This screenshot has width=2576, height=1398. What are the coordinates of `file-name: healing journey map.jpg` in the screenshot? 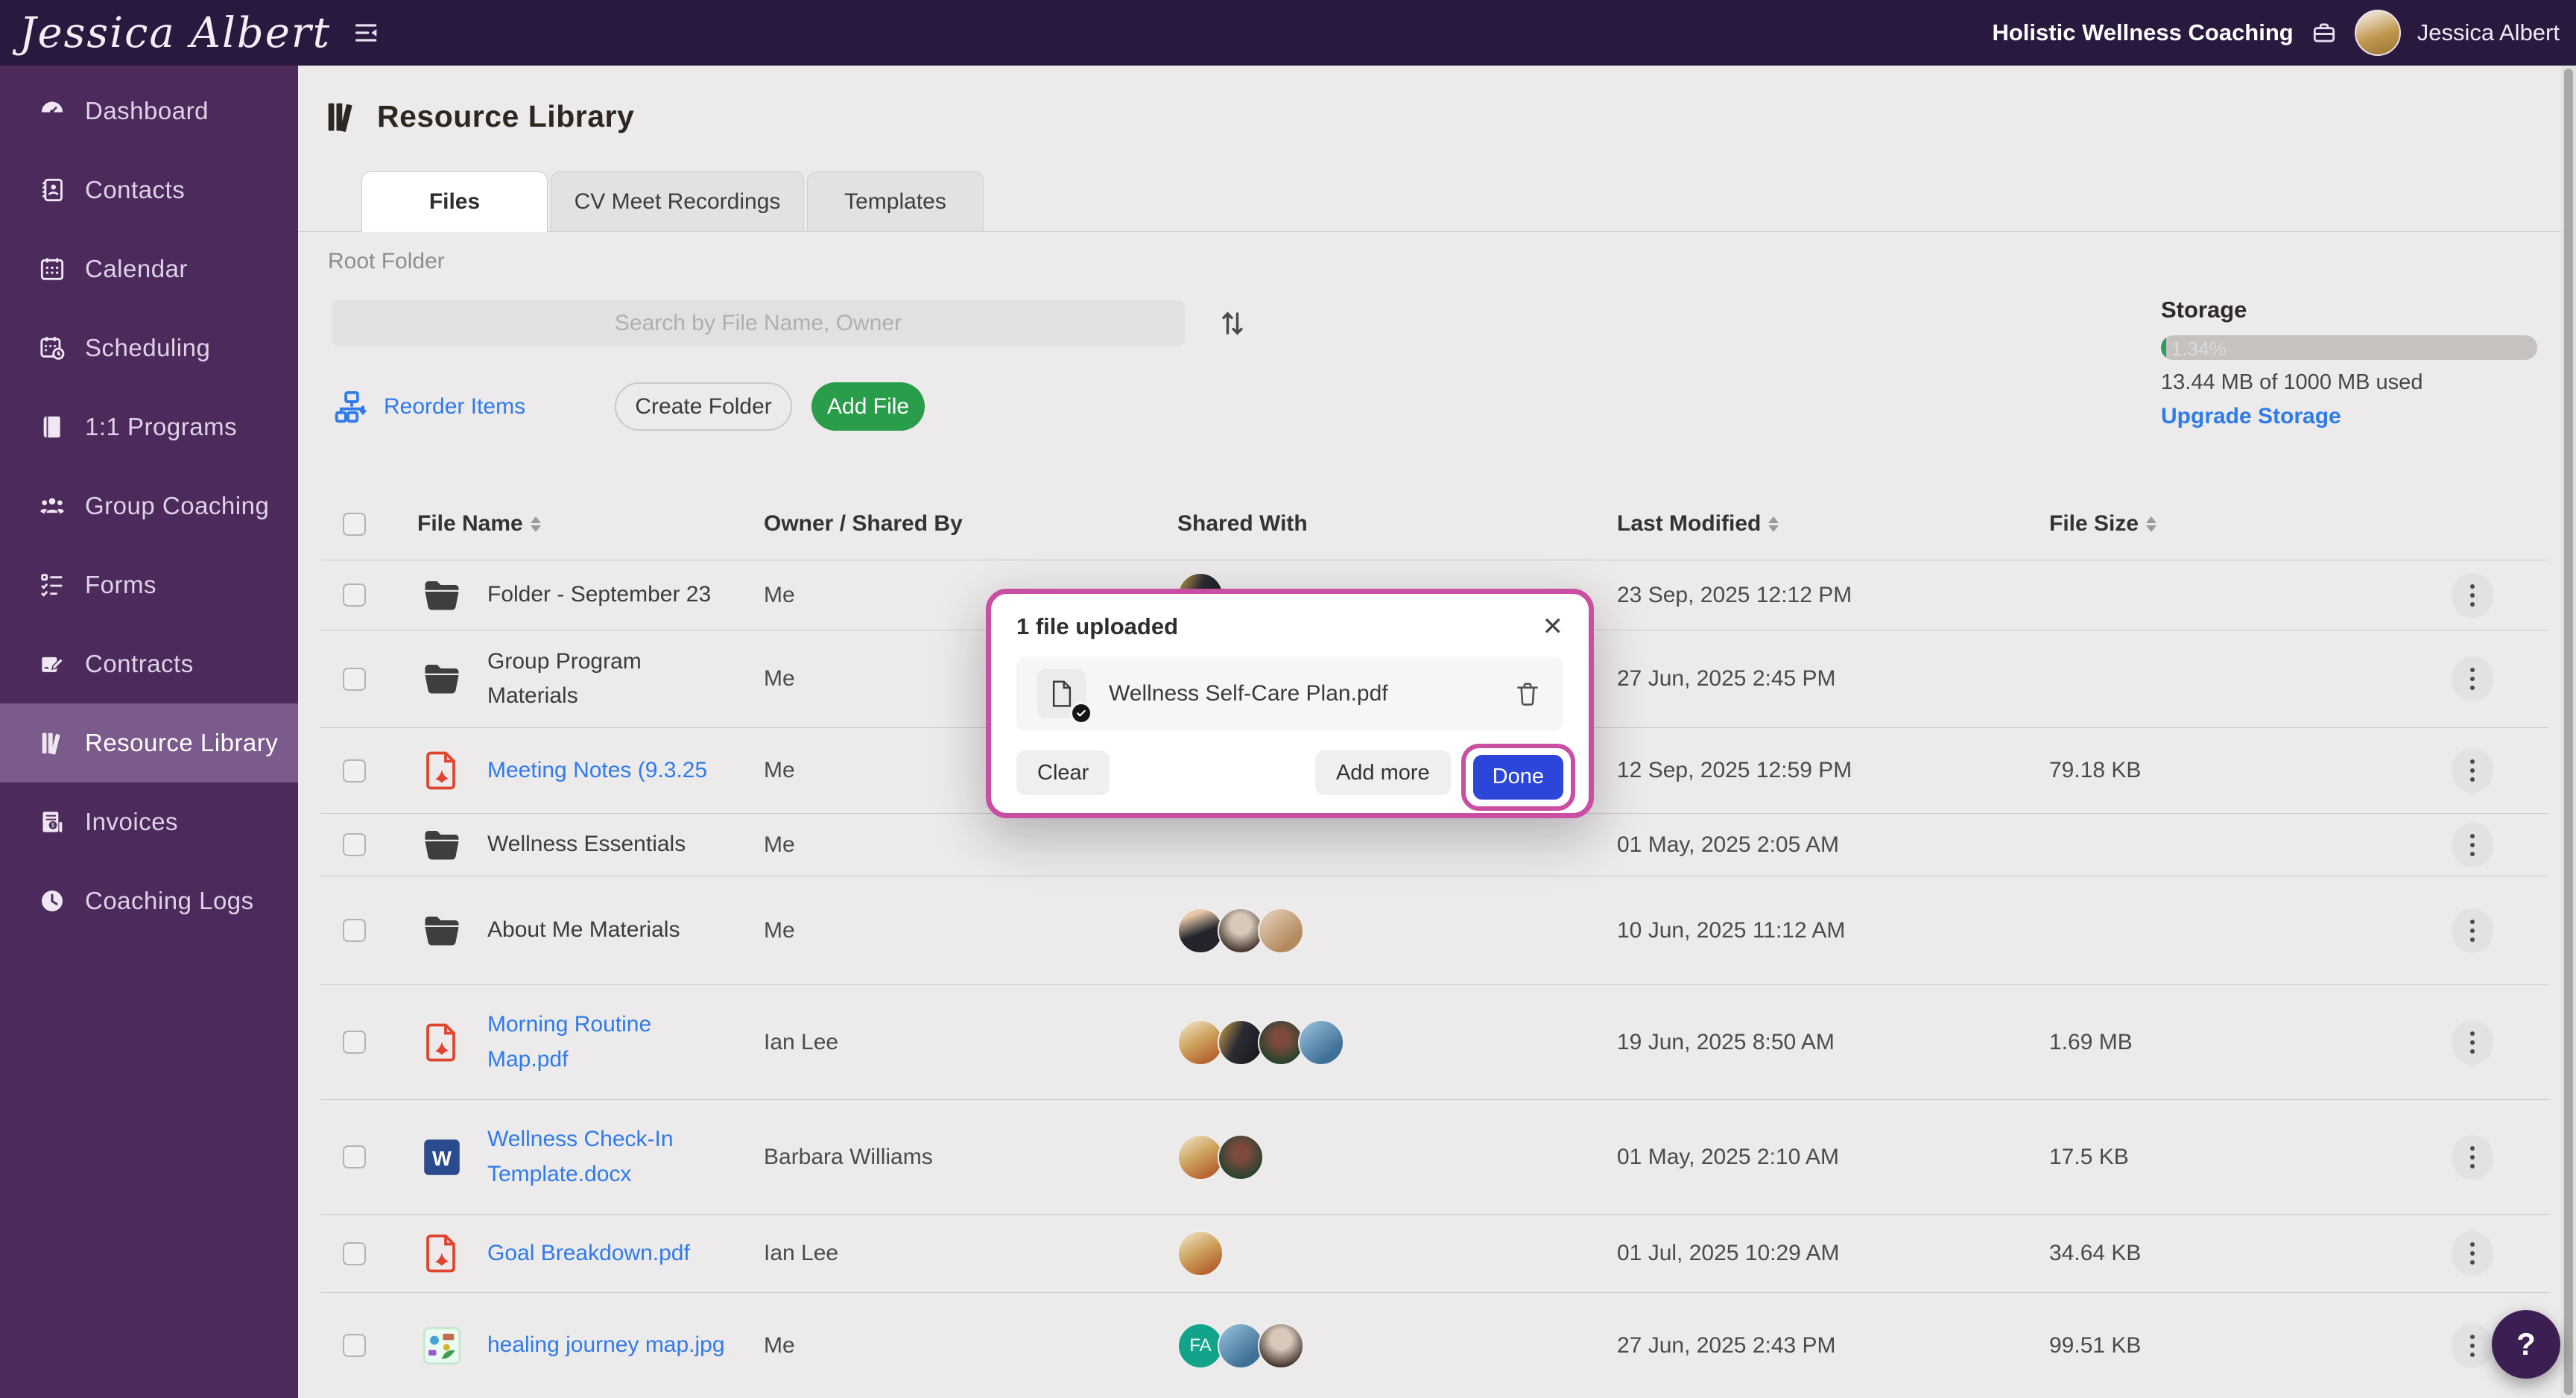 It's located at (606, 1345).